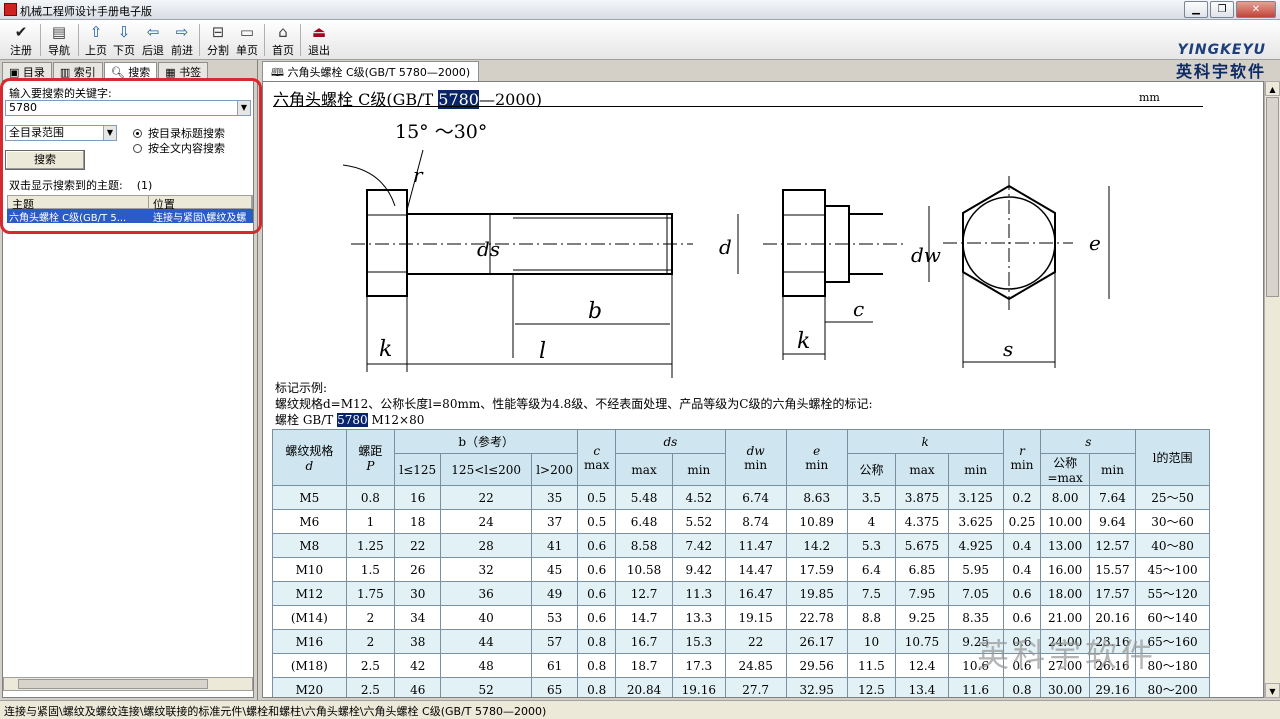  What do you see at coordinates (179, 148) in the screenshot?
I see `radio-fulltext-search: 按全文内容搜索` at bounding box center [179, 148].